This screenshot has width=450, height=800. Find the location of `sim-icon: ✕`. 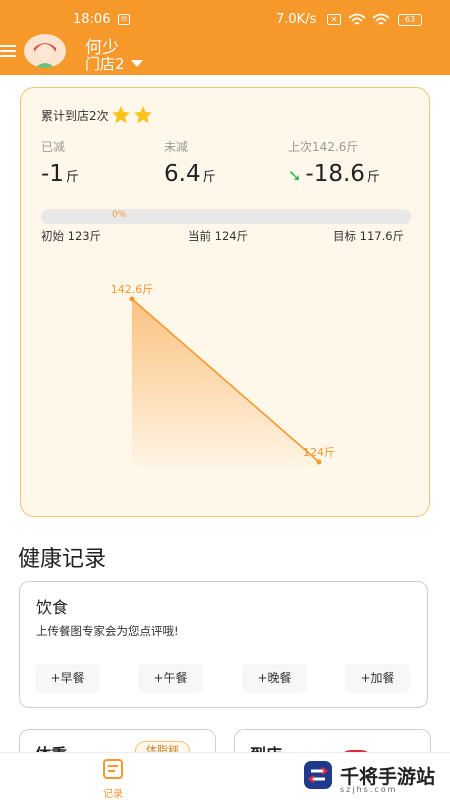

sim-icon: ✕ is located at coordinates (334, 19).